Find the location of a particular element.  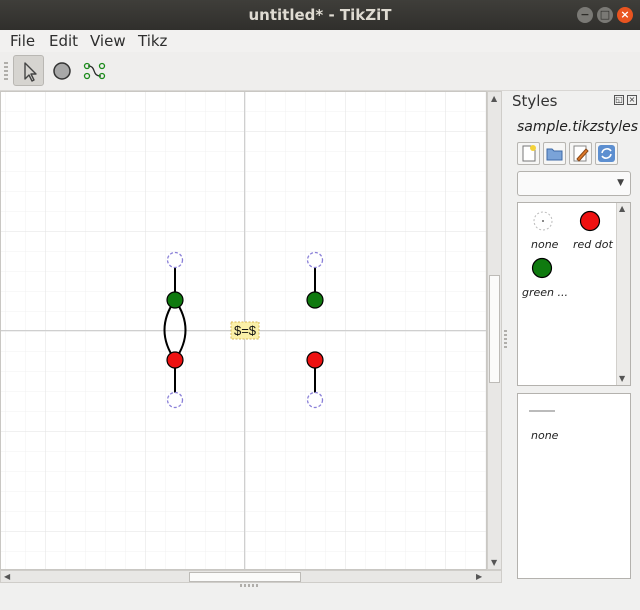

new-style-icon is located at coordinates (529, 153).